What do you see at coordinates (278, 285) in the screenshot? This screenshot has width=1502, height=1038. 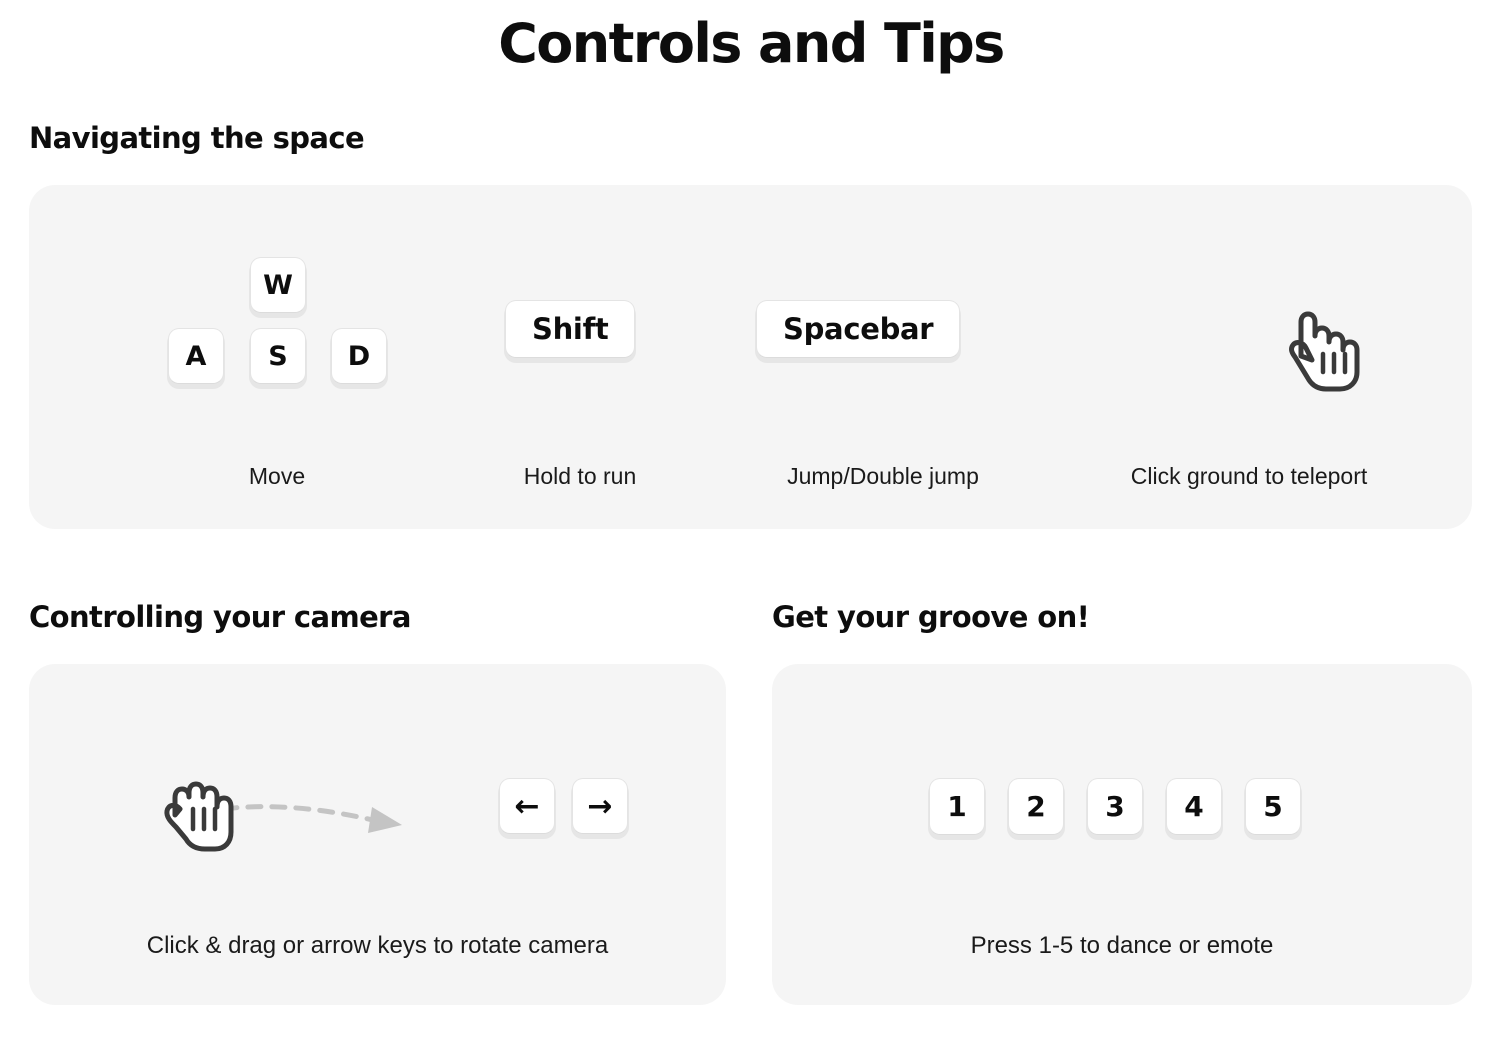 I see `key-w: W` at bounding box center [278, 285].